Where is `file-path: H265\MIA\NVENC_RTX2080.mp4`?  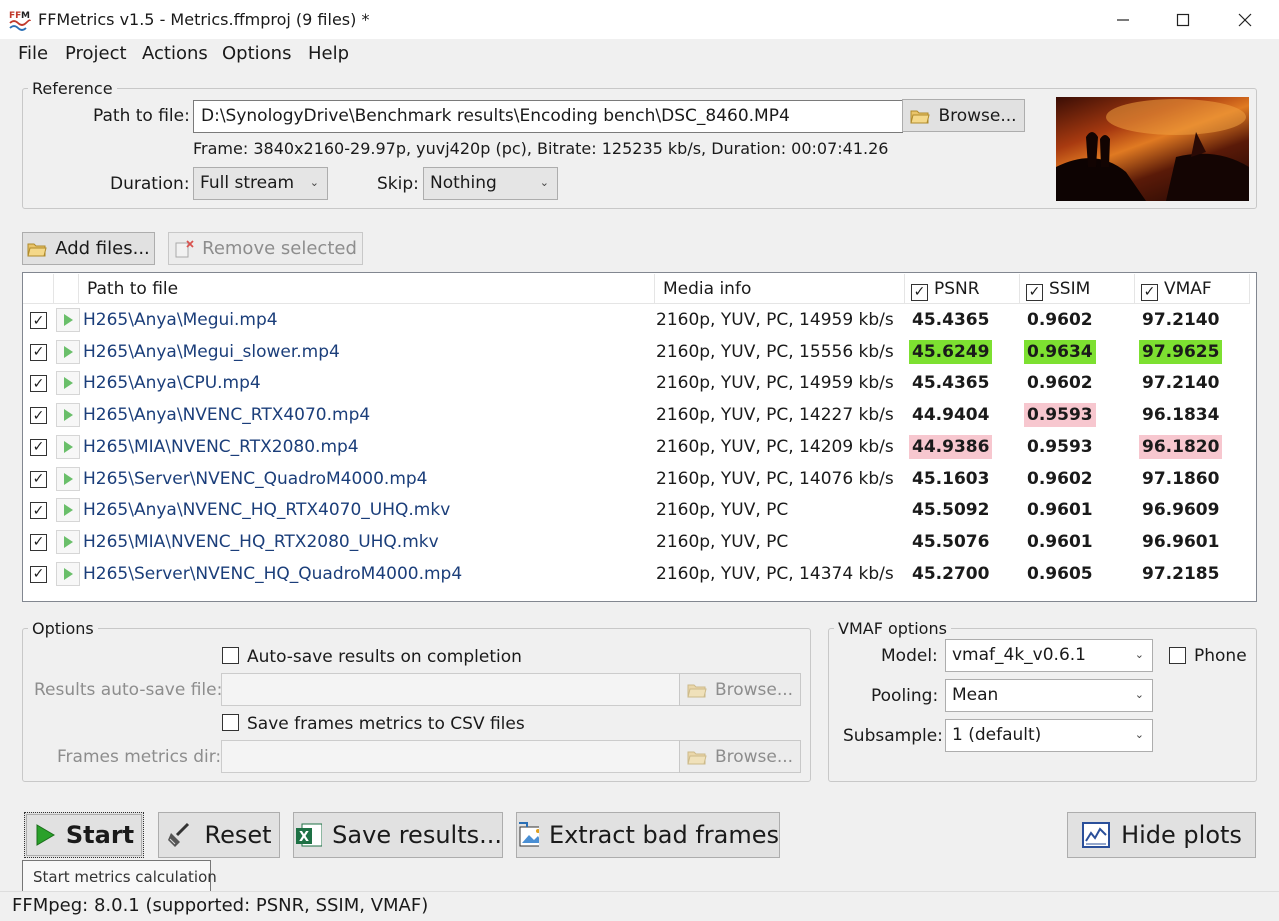
file-path: H265\MIA\NVENC_RTX2080.mp4 is located at coordinates (221, 446).